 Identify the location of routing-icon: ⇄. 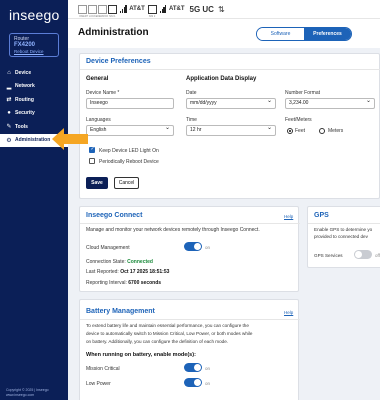
(9, 100).